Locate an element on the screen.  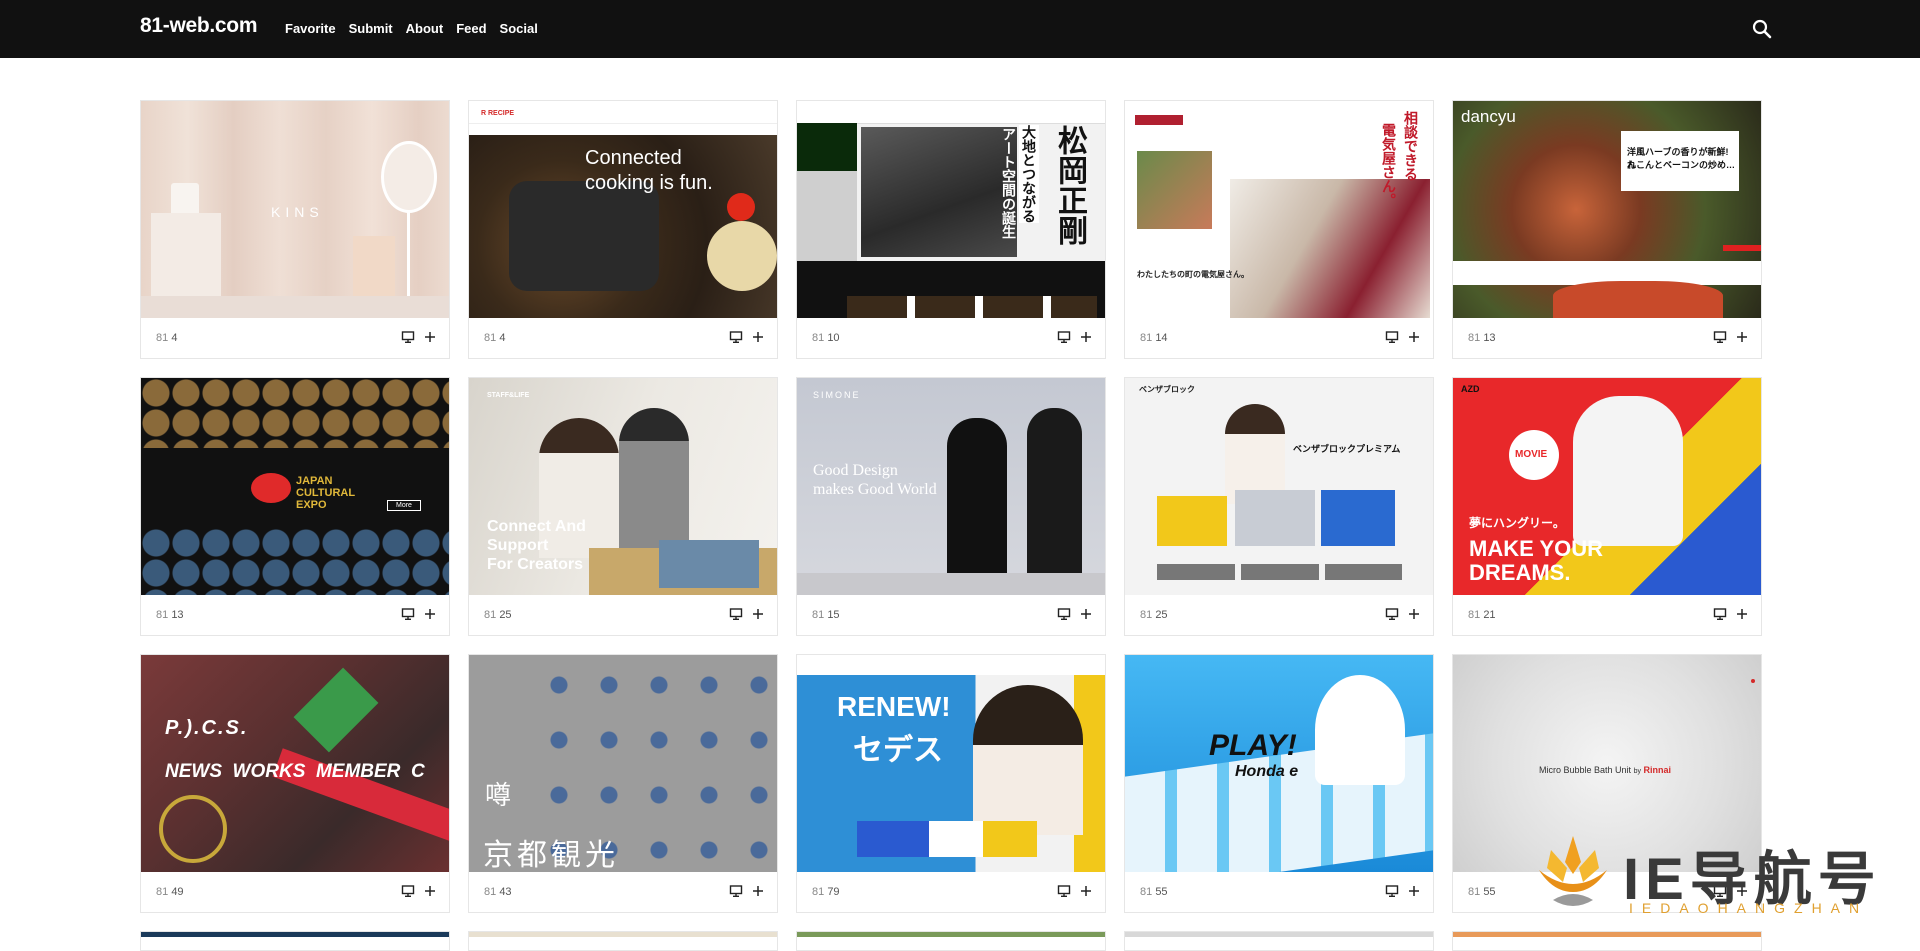
site-card: JAPAN CULTURAL EXPO More 81 13 is located at coordinates (295, 506).